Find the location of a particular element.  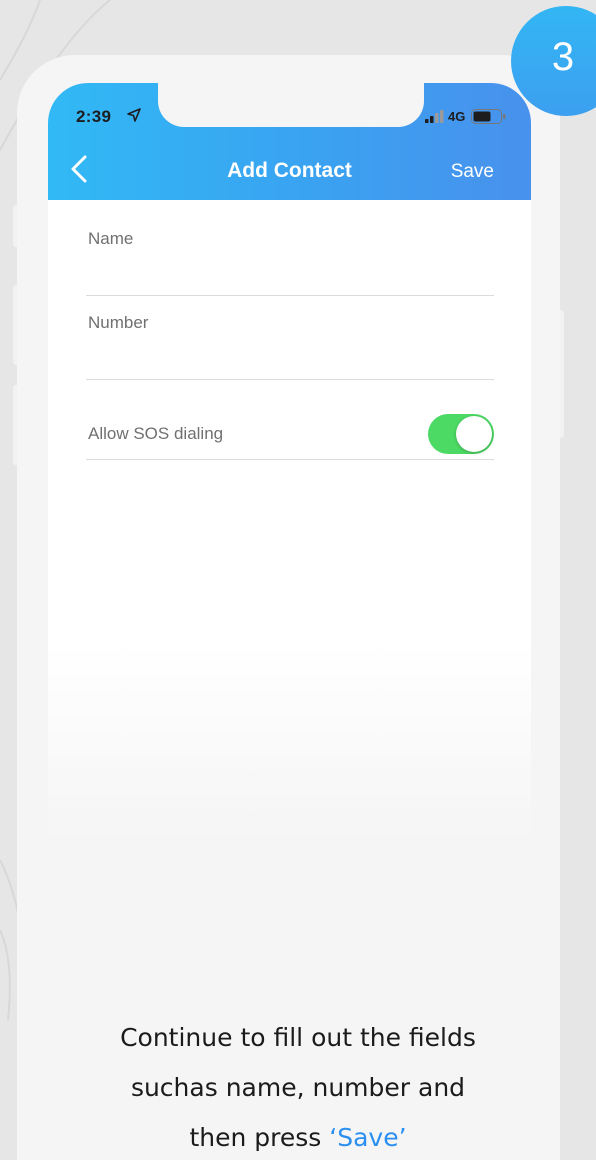

status-time: 2:39 is located at coordinates (94, 116).